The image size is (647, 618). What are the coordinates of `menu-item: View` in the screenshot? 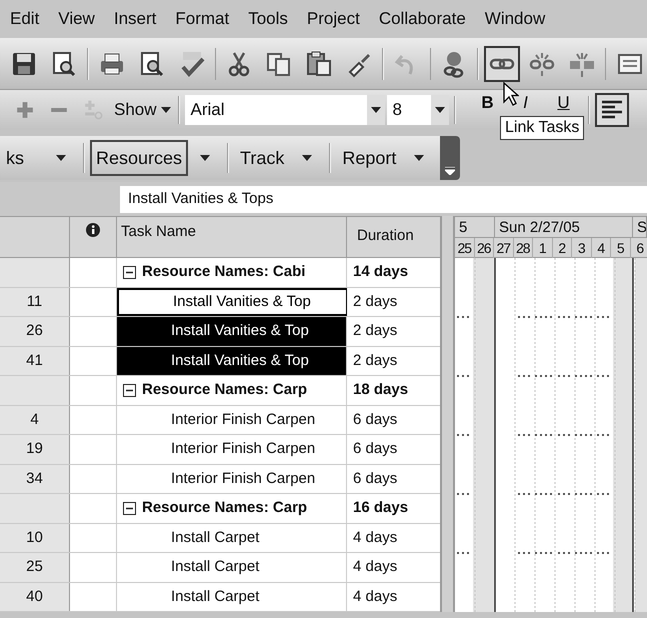 It's located at (76, 19).